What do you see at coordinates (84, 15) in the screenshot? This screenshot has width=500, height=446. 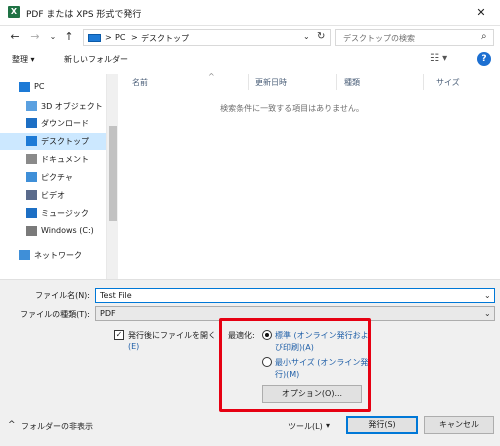 I see `window-title: PDF または XPS 形式で発行` at bounding box center [84, 15].